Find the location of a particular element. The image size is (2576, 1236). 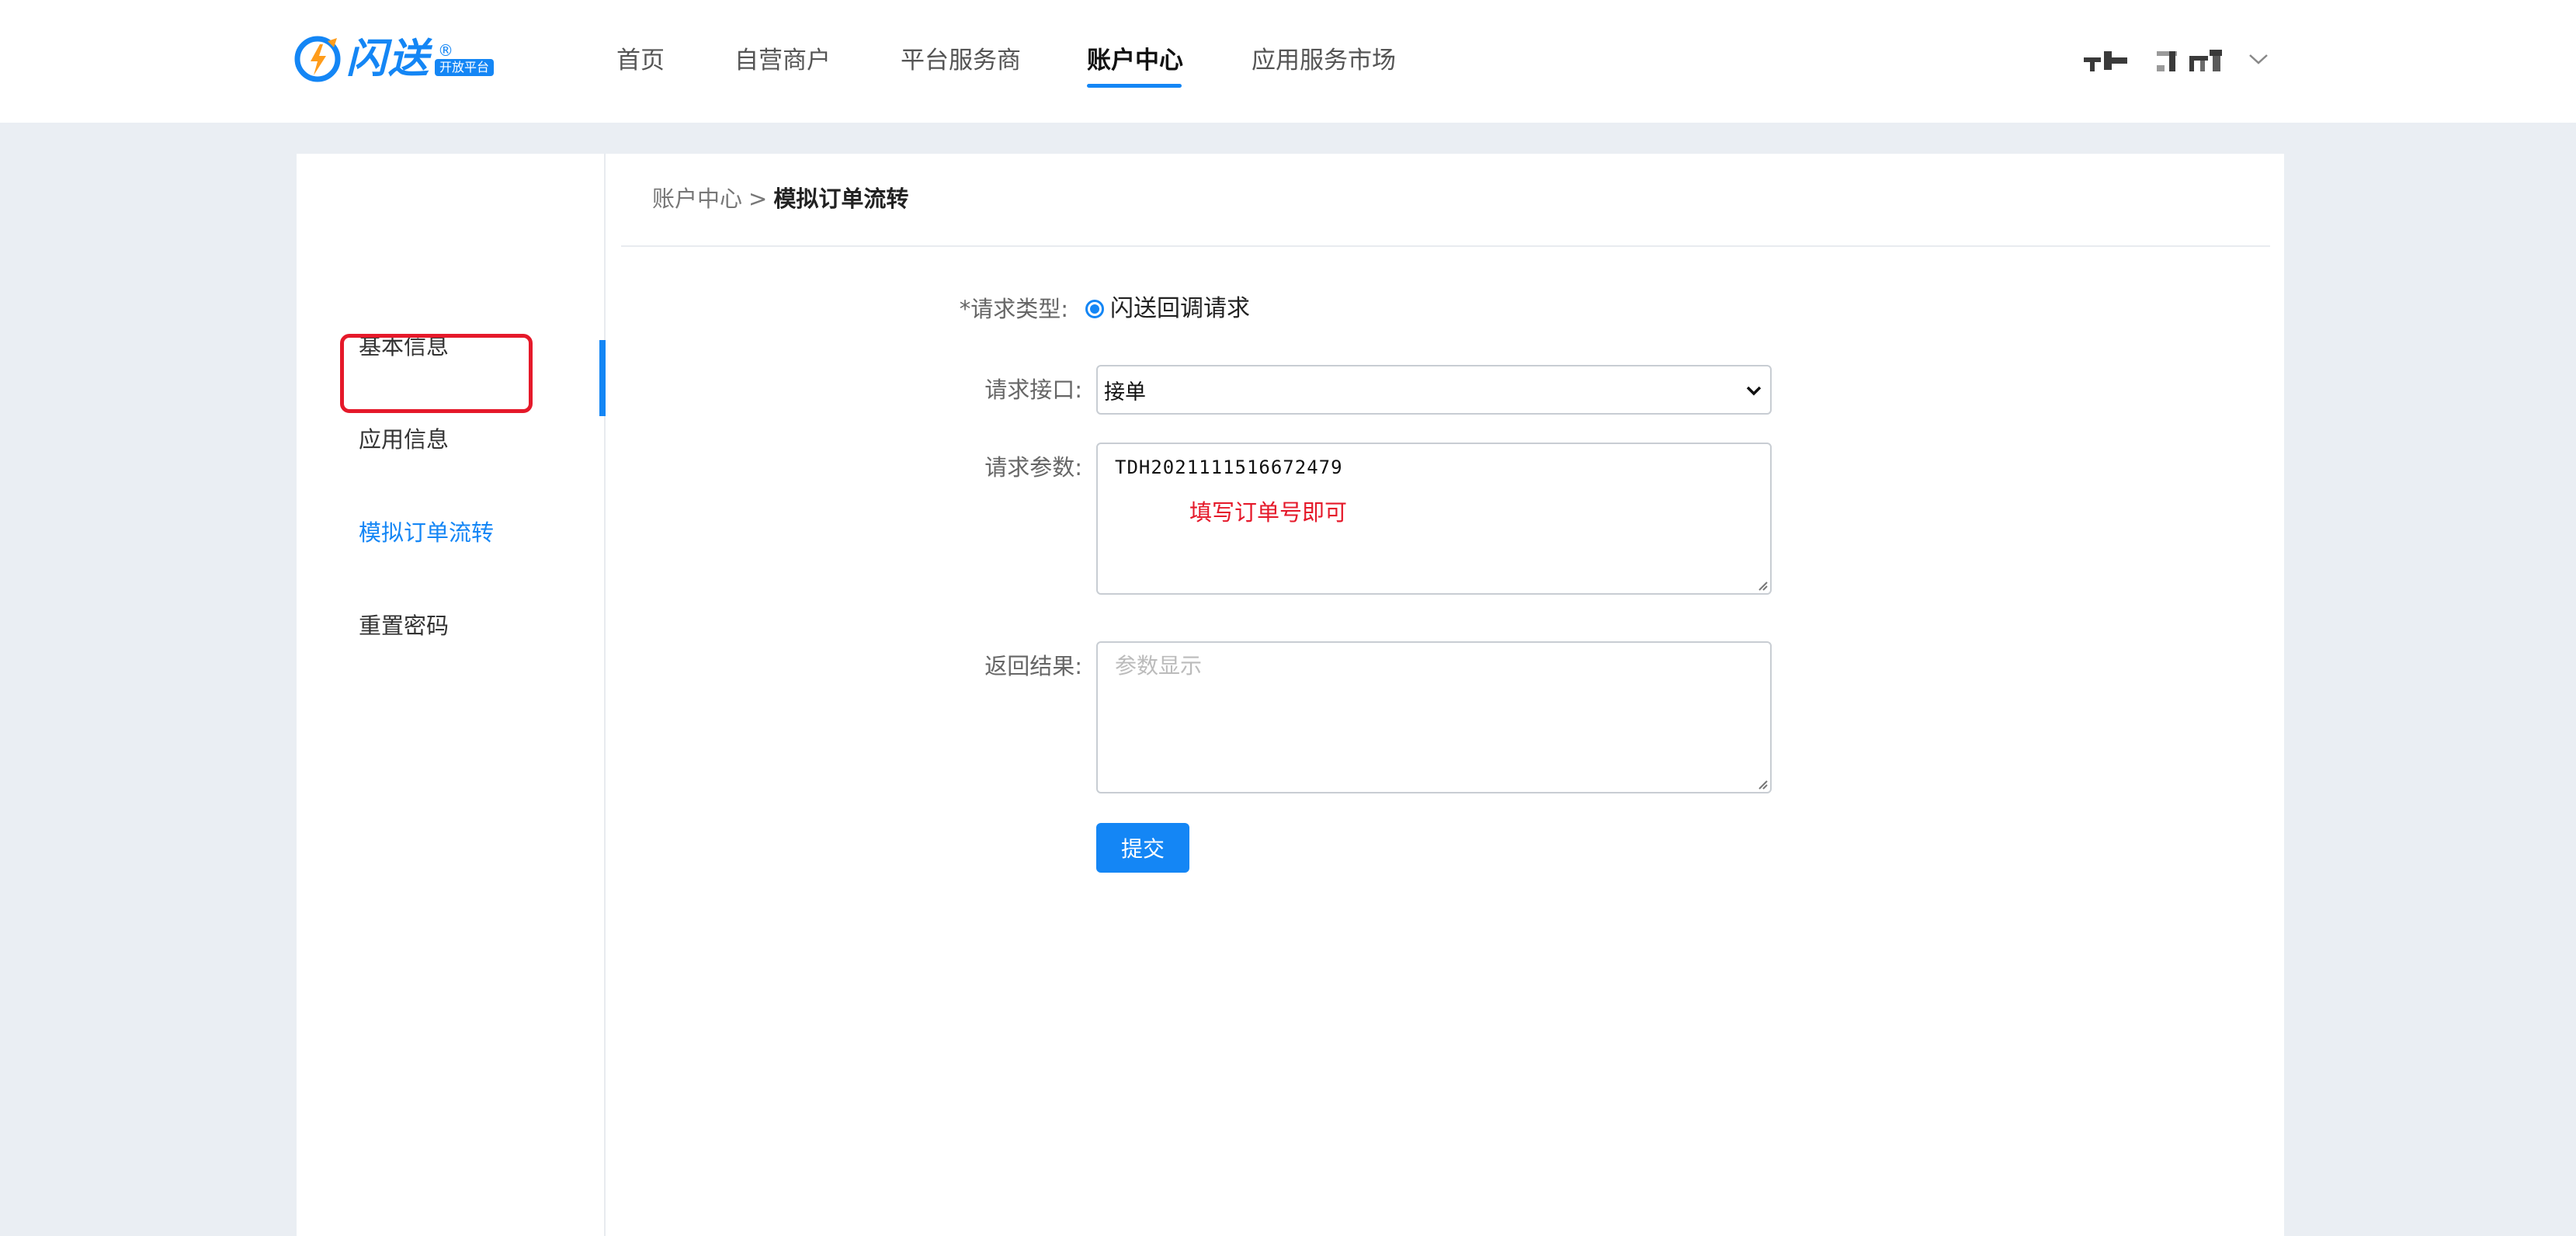

sidebar-item-app-info: 应用信息 is located at coordinates (404, 439).